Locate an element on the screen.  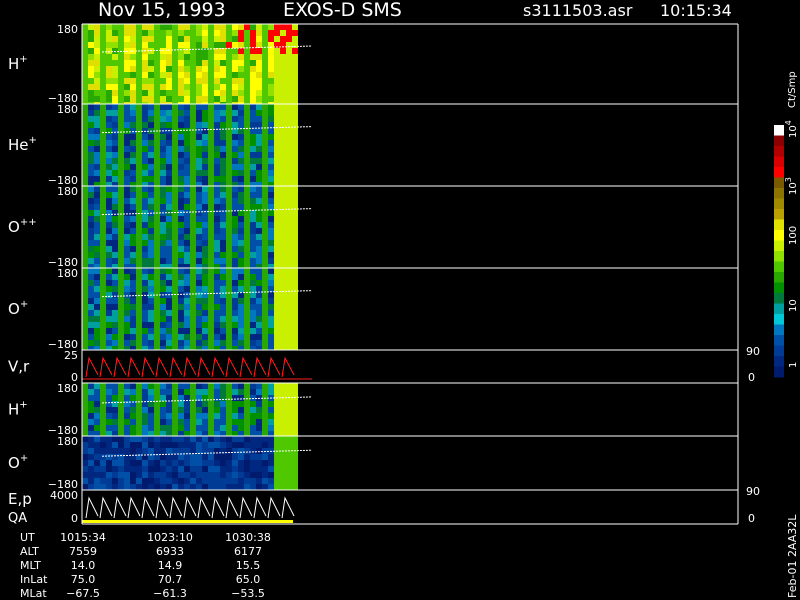
panel-1: 180−180He+ is located at coordinates (373, 145).